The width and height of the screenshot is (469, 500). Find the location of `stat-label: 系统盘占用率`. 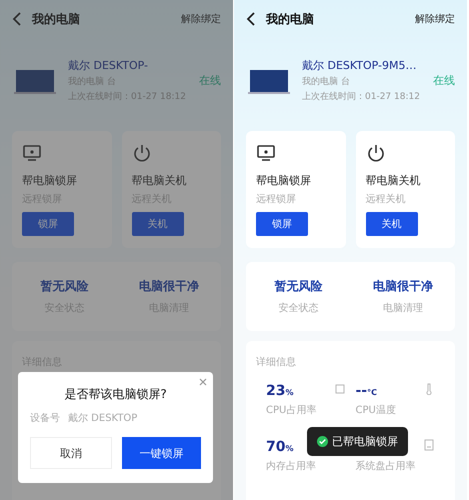

stat-label: 系统盘占用率 is located at coordinates (386, 466).